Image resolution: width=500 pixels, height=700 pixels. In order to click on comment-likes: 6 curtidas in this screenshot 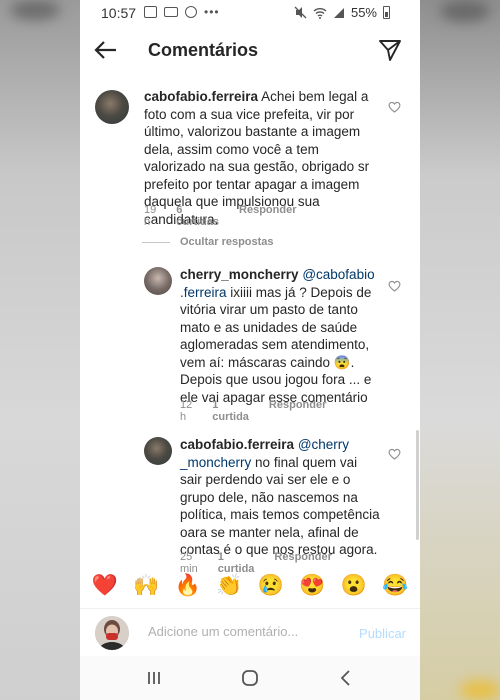, I will do `click(197, 216)`.